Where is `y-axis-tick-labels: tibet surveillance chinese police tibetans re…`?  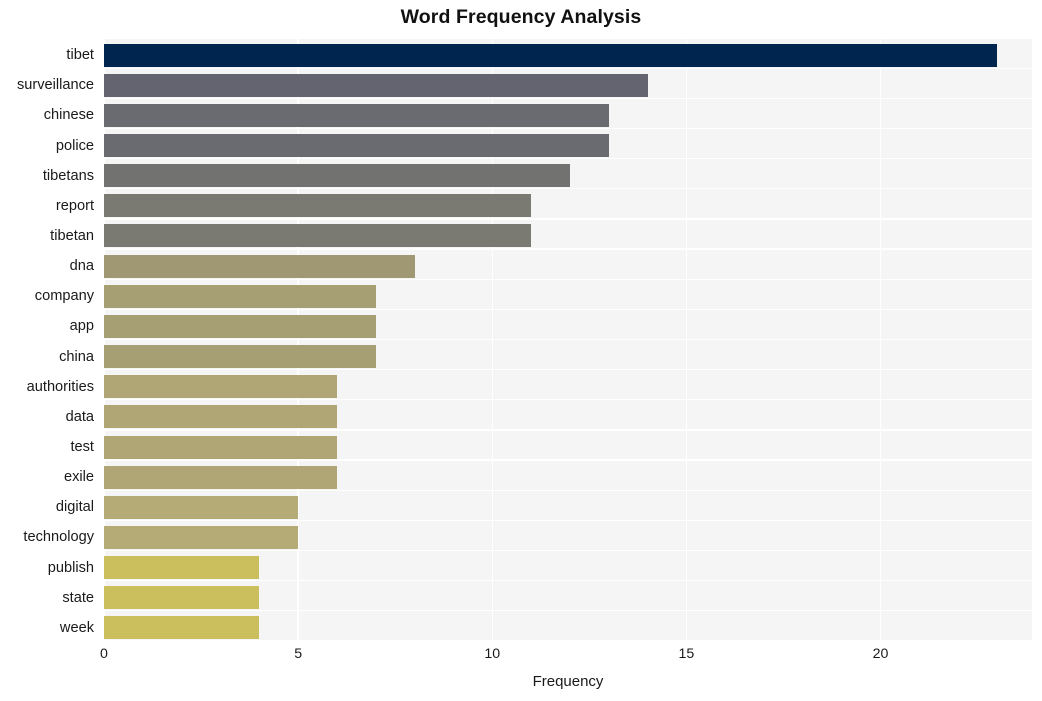 y-axis-tick-labels: tibet surveillance chinese police tibetans re… is located at coordinates (52, 339).